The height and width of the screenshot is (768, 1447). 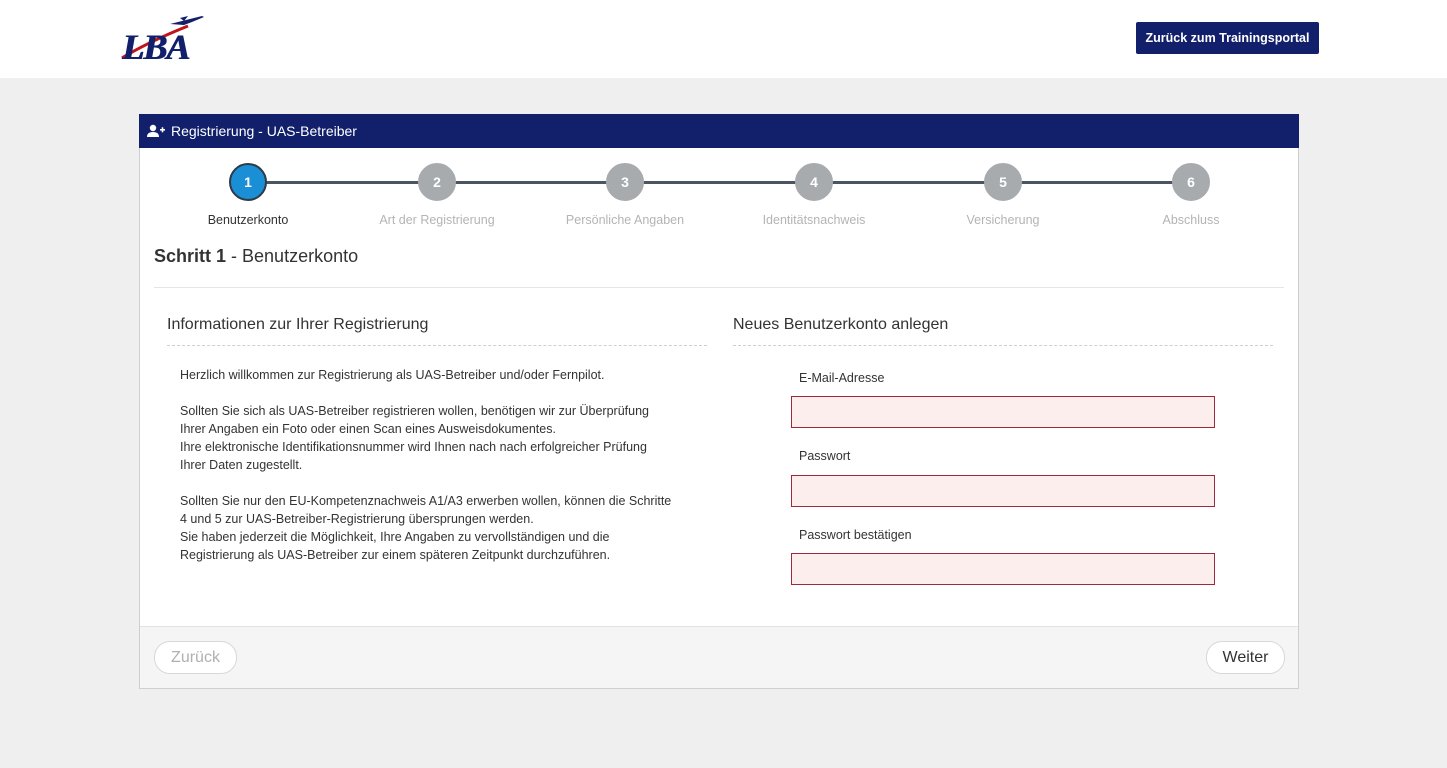 What do you see at coordinates (248, 182) in the screenshot?
I see `step-number: 1` at bounding box center [248, 182].